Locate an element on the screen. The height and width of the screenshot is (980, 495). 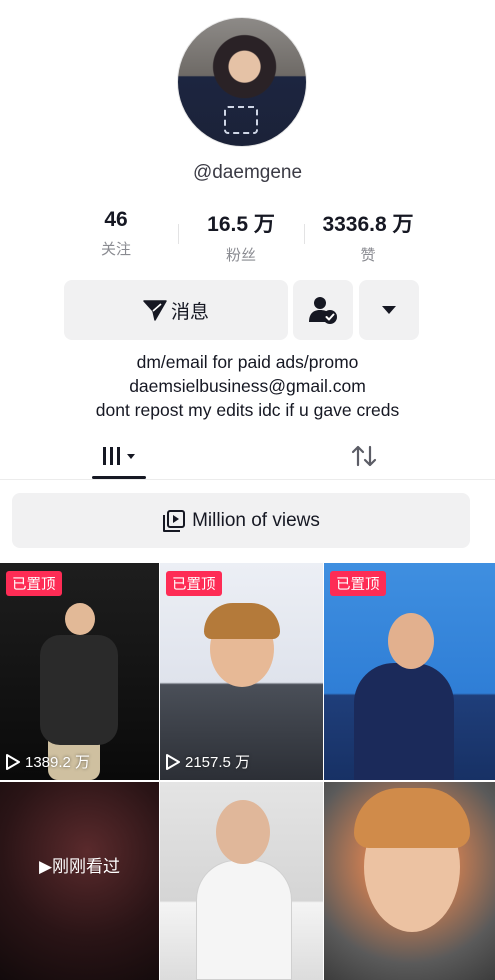
shirt-print is located at coordinates (241, 120).